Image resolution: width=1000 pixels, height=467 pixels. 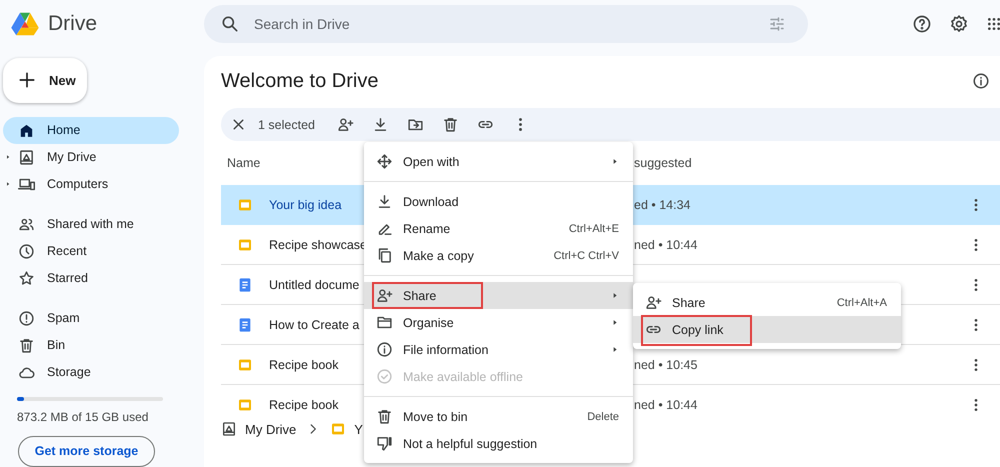 I want to click on selection-count: 1 selected, so click(x=286, y=125).